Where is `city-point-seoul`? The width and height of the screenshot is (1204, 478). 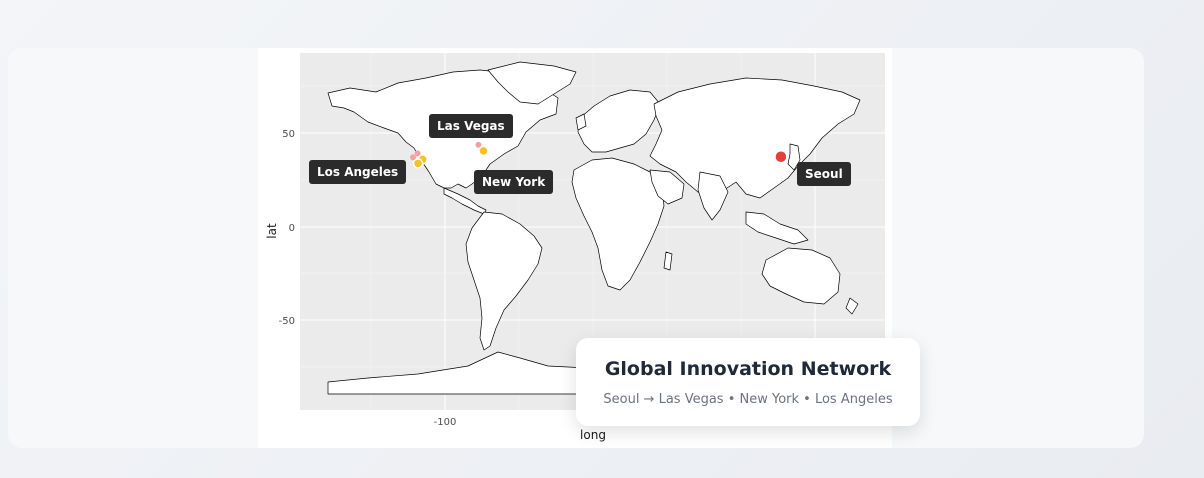 city-point-seoul is located at coordinates (781, 156).